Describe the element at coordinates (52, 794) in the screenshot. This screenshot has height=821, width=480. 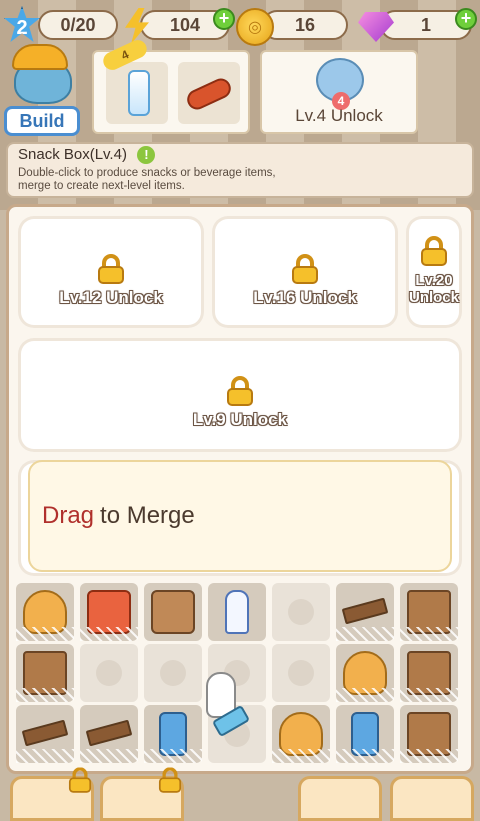
I see `popcorn-shop-button` at that location.